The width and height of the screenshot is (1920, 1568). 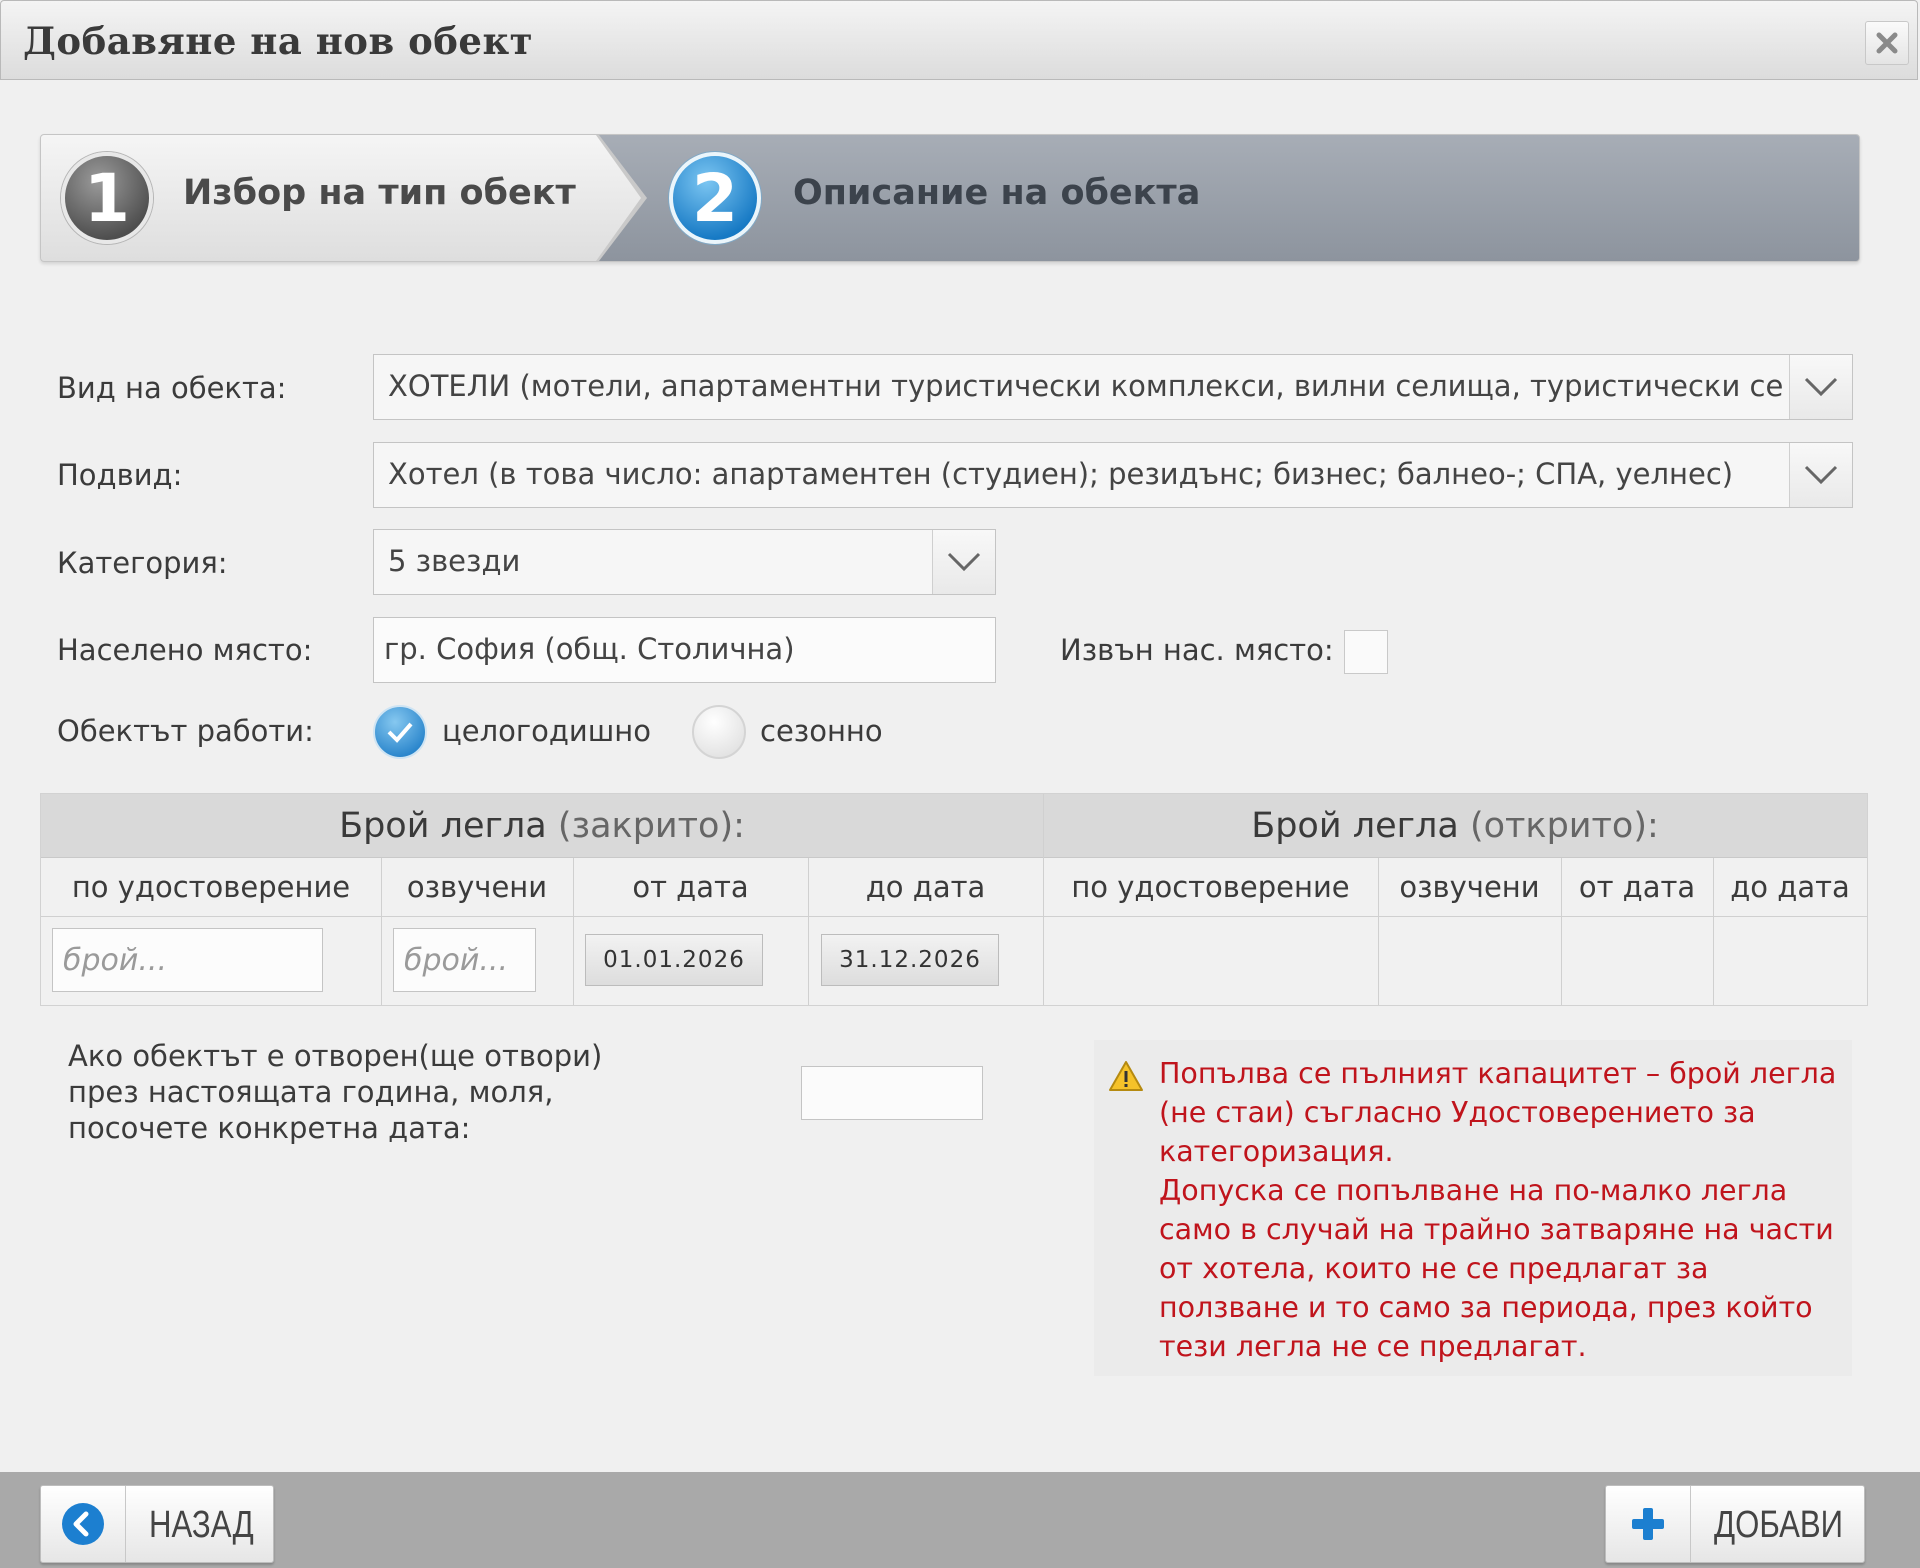 I want to click on step-2-number: 2, so click(x=715, y=198).